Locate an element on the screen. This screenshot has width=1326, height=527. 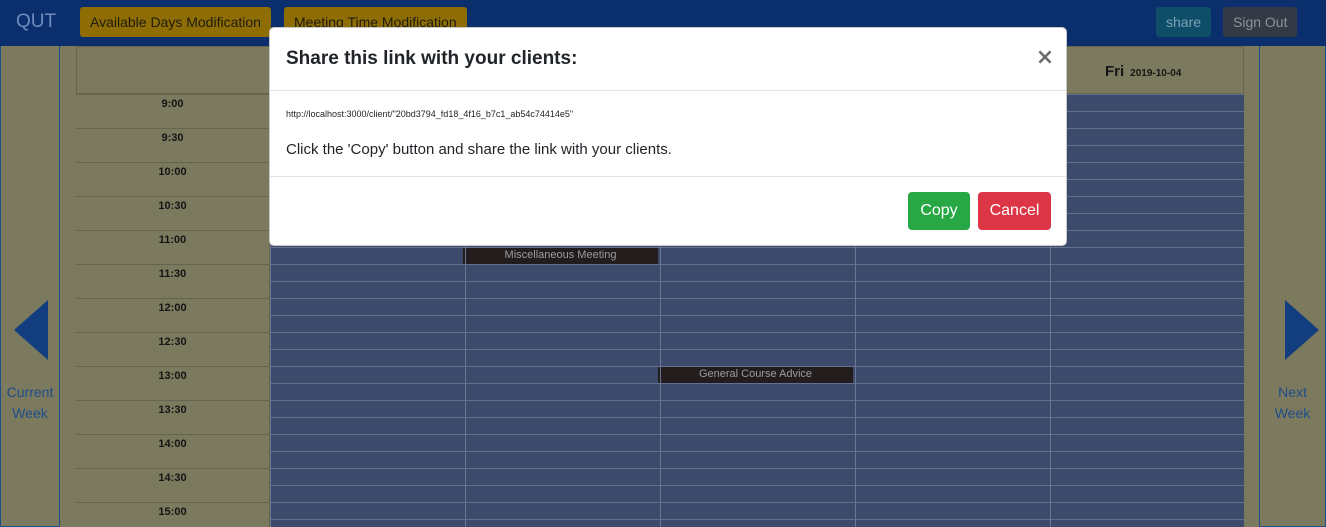
day-date: 2019-10-04 is located at coordinates (1156, 73).